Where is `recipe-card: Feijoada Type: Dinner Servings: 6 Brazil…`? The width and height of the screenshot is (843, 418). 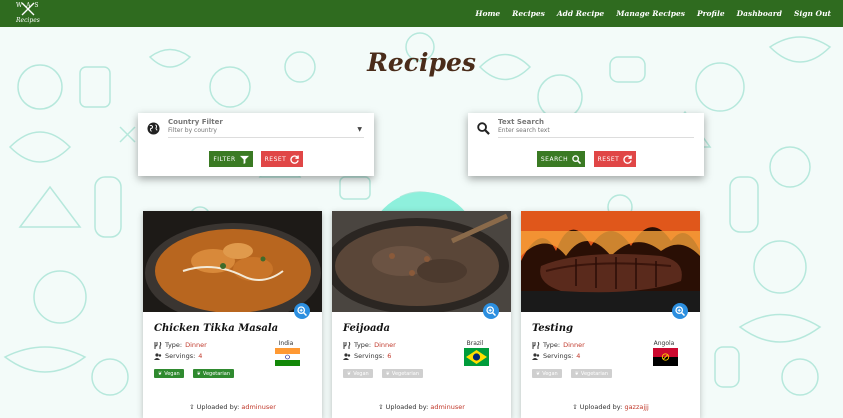 recipe-card: Feijoada Type: Dinner Servings: 6 Brazil… is located at coordinates (421, 314).